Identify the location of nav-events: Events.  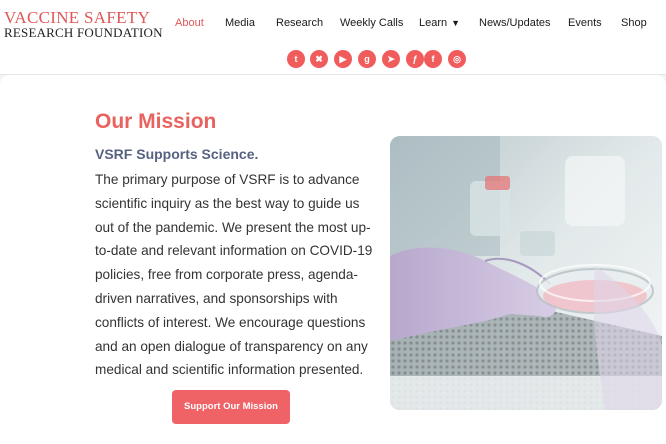
(585, 23).